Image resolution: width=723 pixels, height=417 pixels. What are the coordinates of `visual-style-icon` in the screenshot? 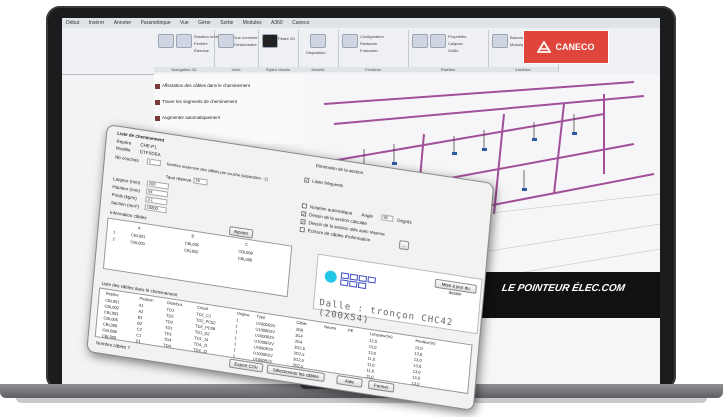 It's located at (270, 41).